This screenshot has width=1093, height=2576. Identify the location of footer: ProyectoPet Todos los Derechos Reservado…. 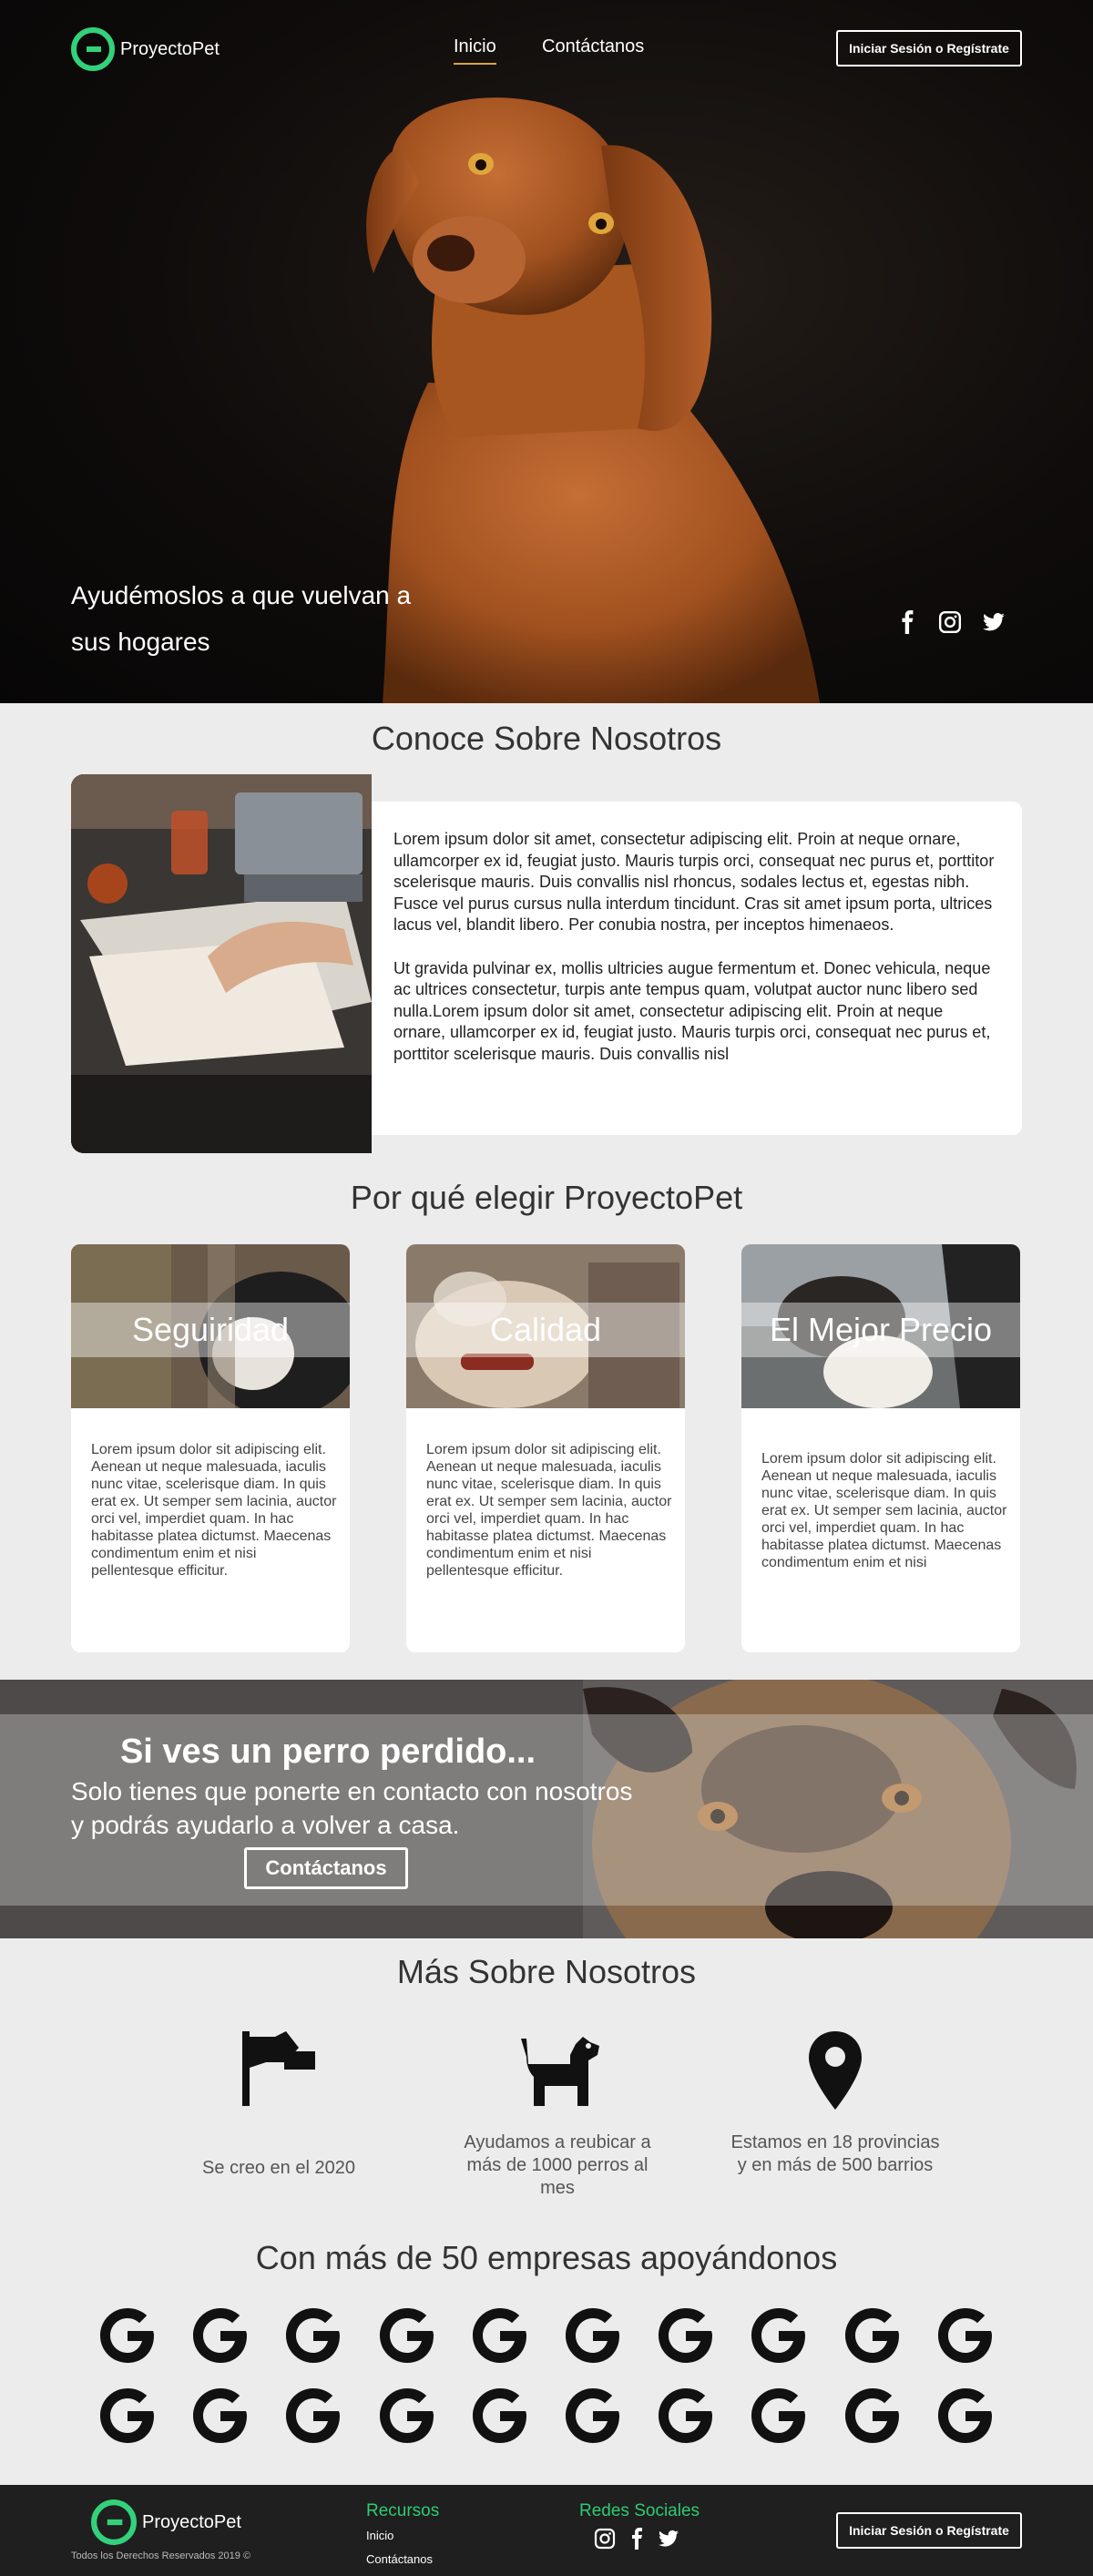
(546, 2530).